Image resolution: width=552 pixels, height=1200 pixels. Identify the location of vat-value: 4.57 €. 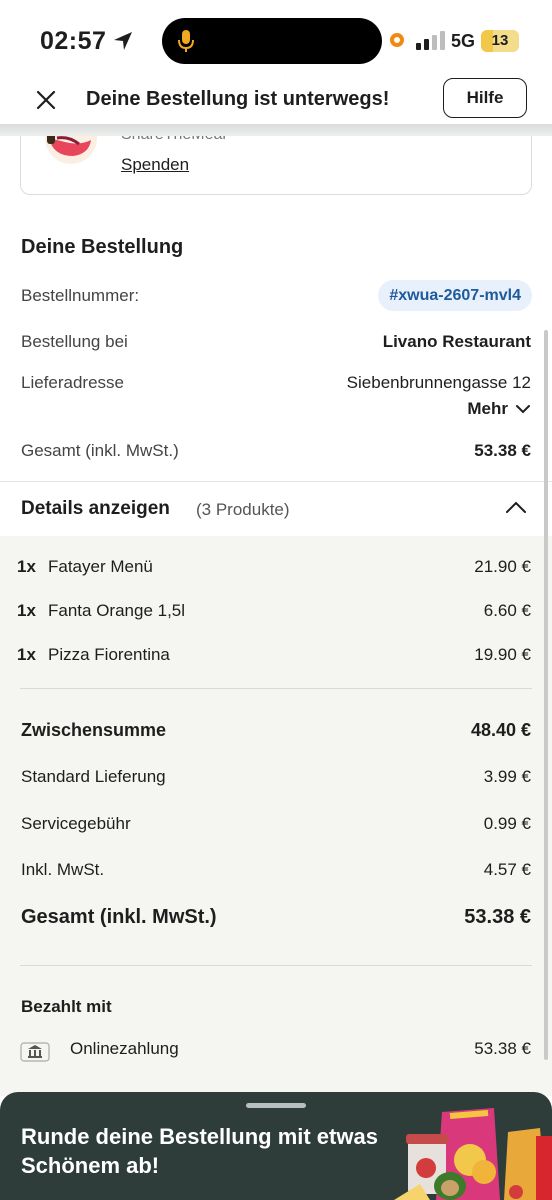
(507, 869).